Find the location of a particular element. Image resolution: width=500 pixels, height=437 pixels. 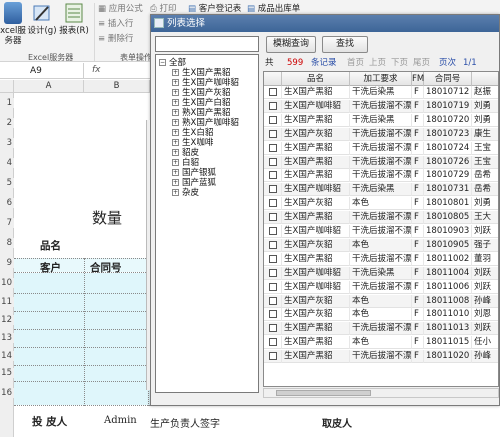

name-box: A9 is located at coordinates (42, 71).